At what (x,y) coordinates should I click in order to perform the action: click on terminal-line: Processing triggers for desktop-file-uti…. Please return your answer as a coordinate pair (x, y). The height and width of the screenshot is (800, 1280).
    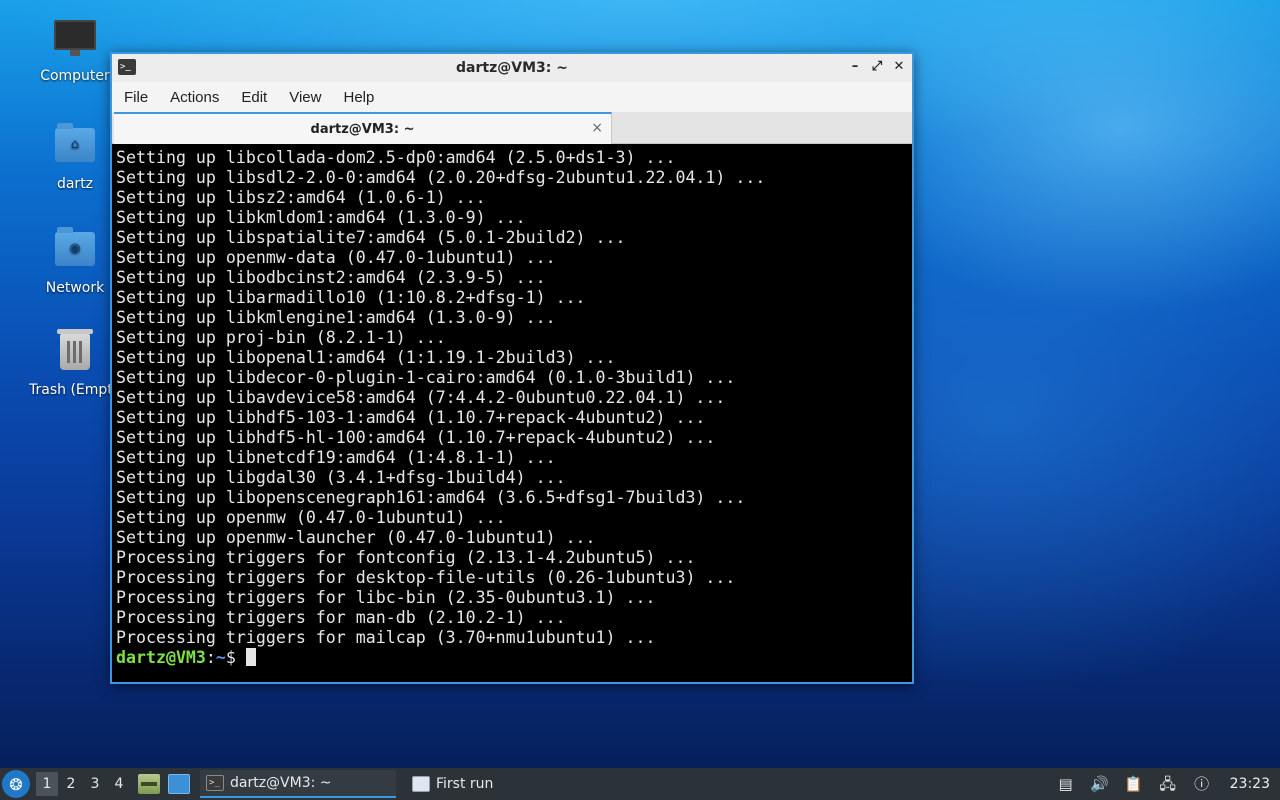
    Looking at the image, I should click on (426, 577).